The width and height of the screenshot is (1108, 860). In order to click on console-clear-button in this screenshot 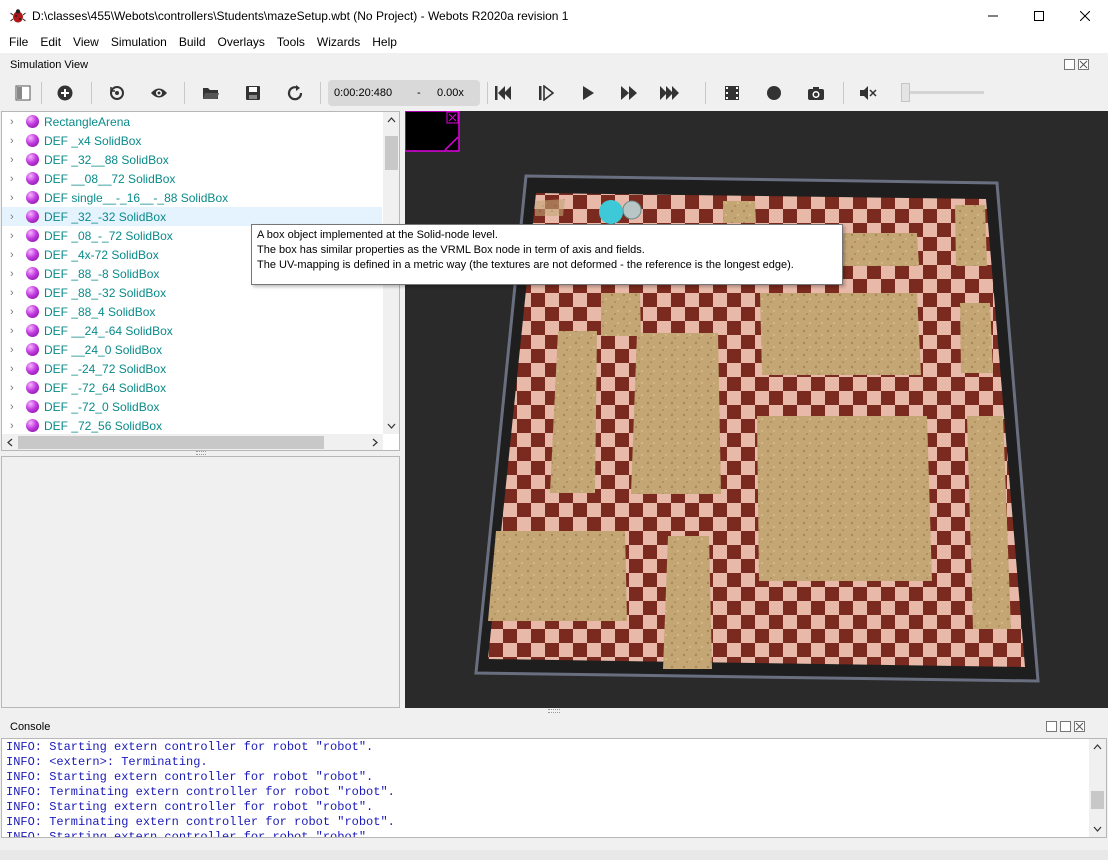, I will do `click(1051, 726)`.